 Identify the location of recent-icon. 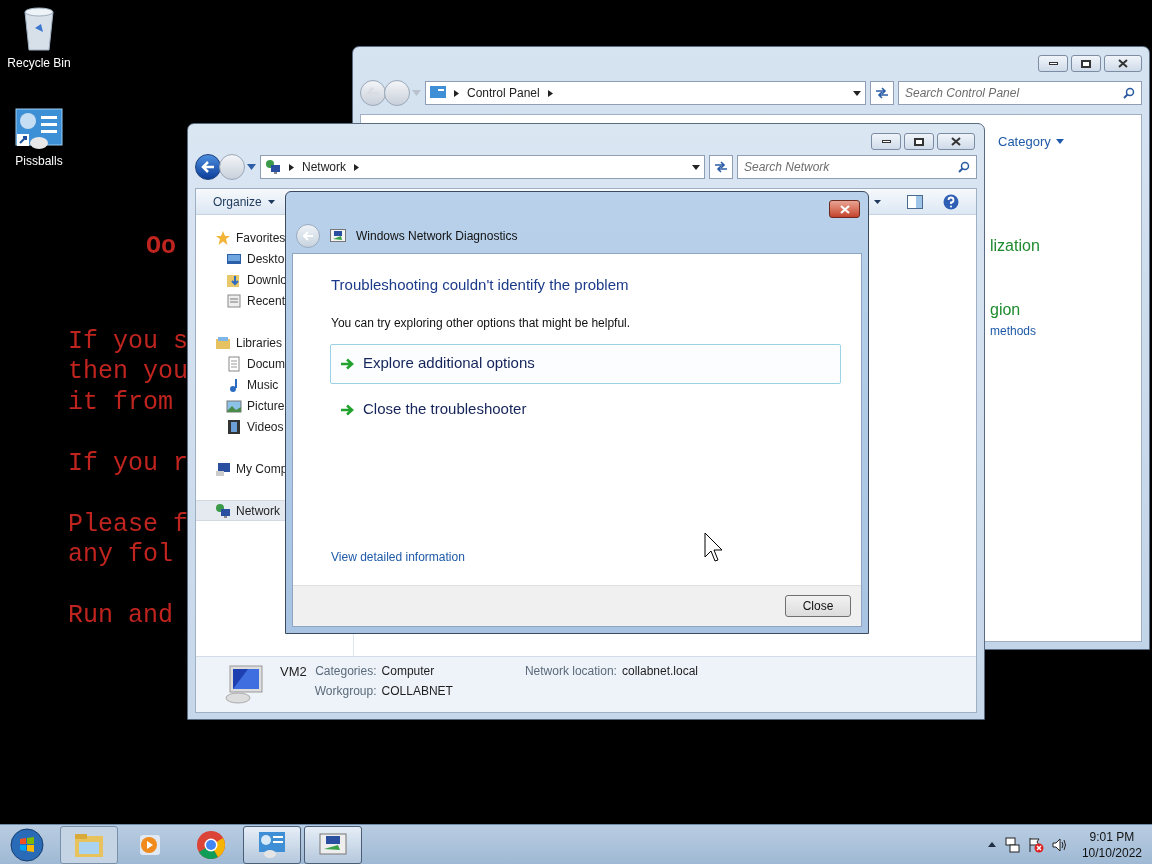
(234, 300).